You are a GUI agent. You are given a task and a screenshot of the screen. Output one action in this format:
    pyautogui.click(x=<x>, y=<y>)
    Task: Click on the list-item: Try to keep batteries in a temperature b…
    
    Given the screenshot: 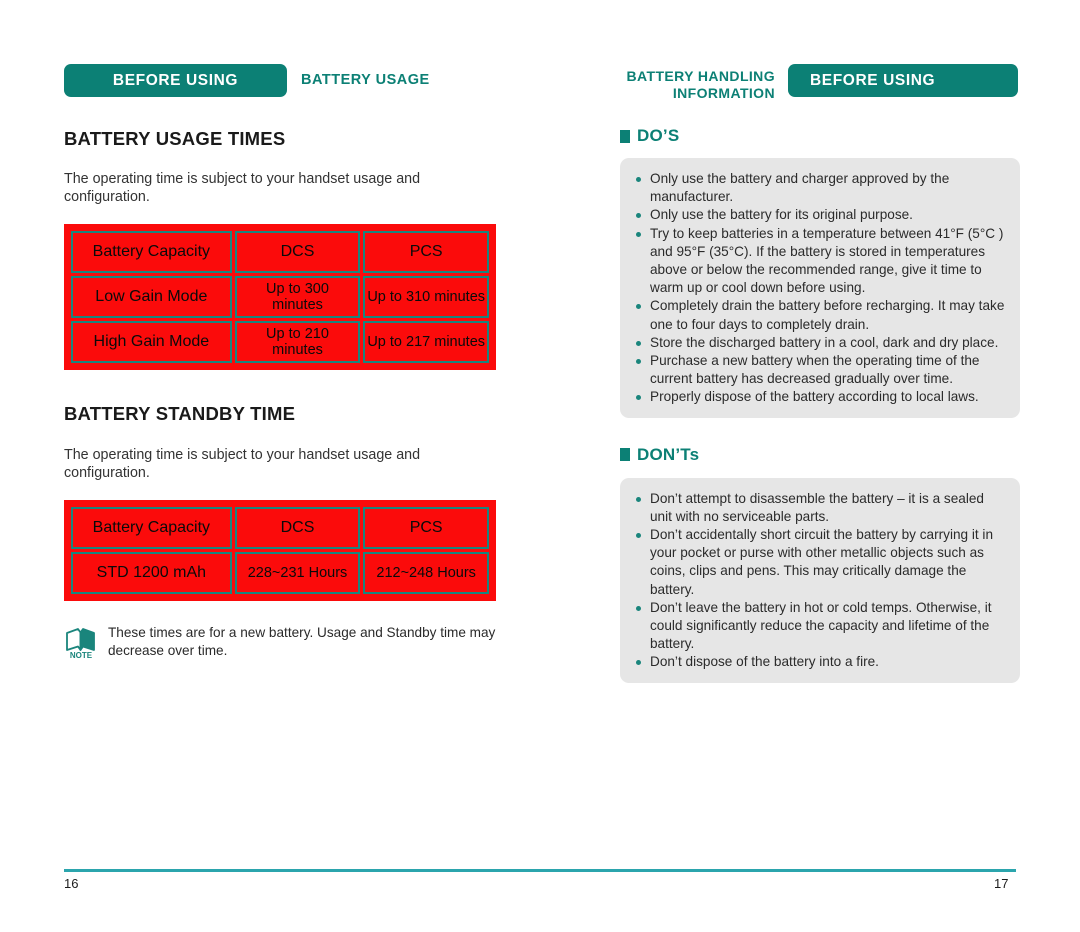 What is the action you would take?
    pyautogui.click(x=820, y=261)
    